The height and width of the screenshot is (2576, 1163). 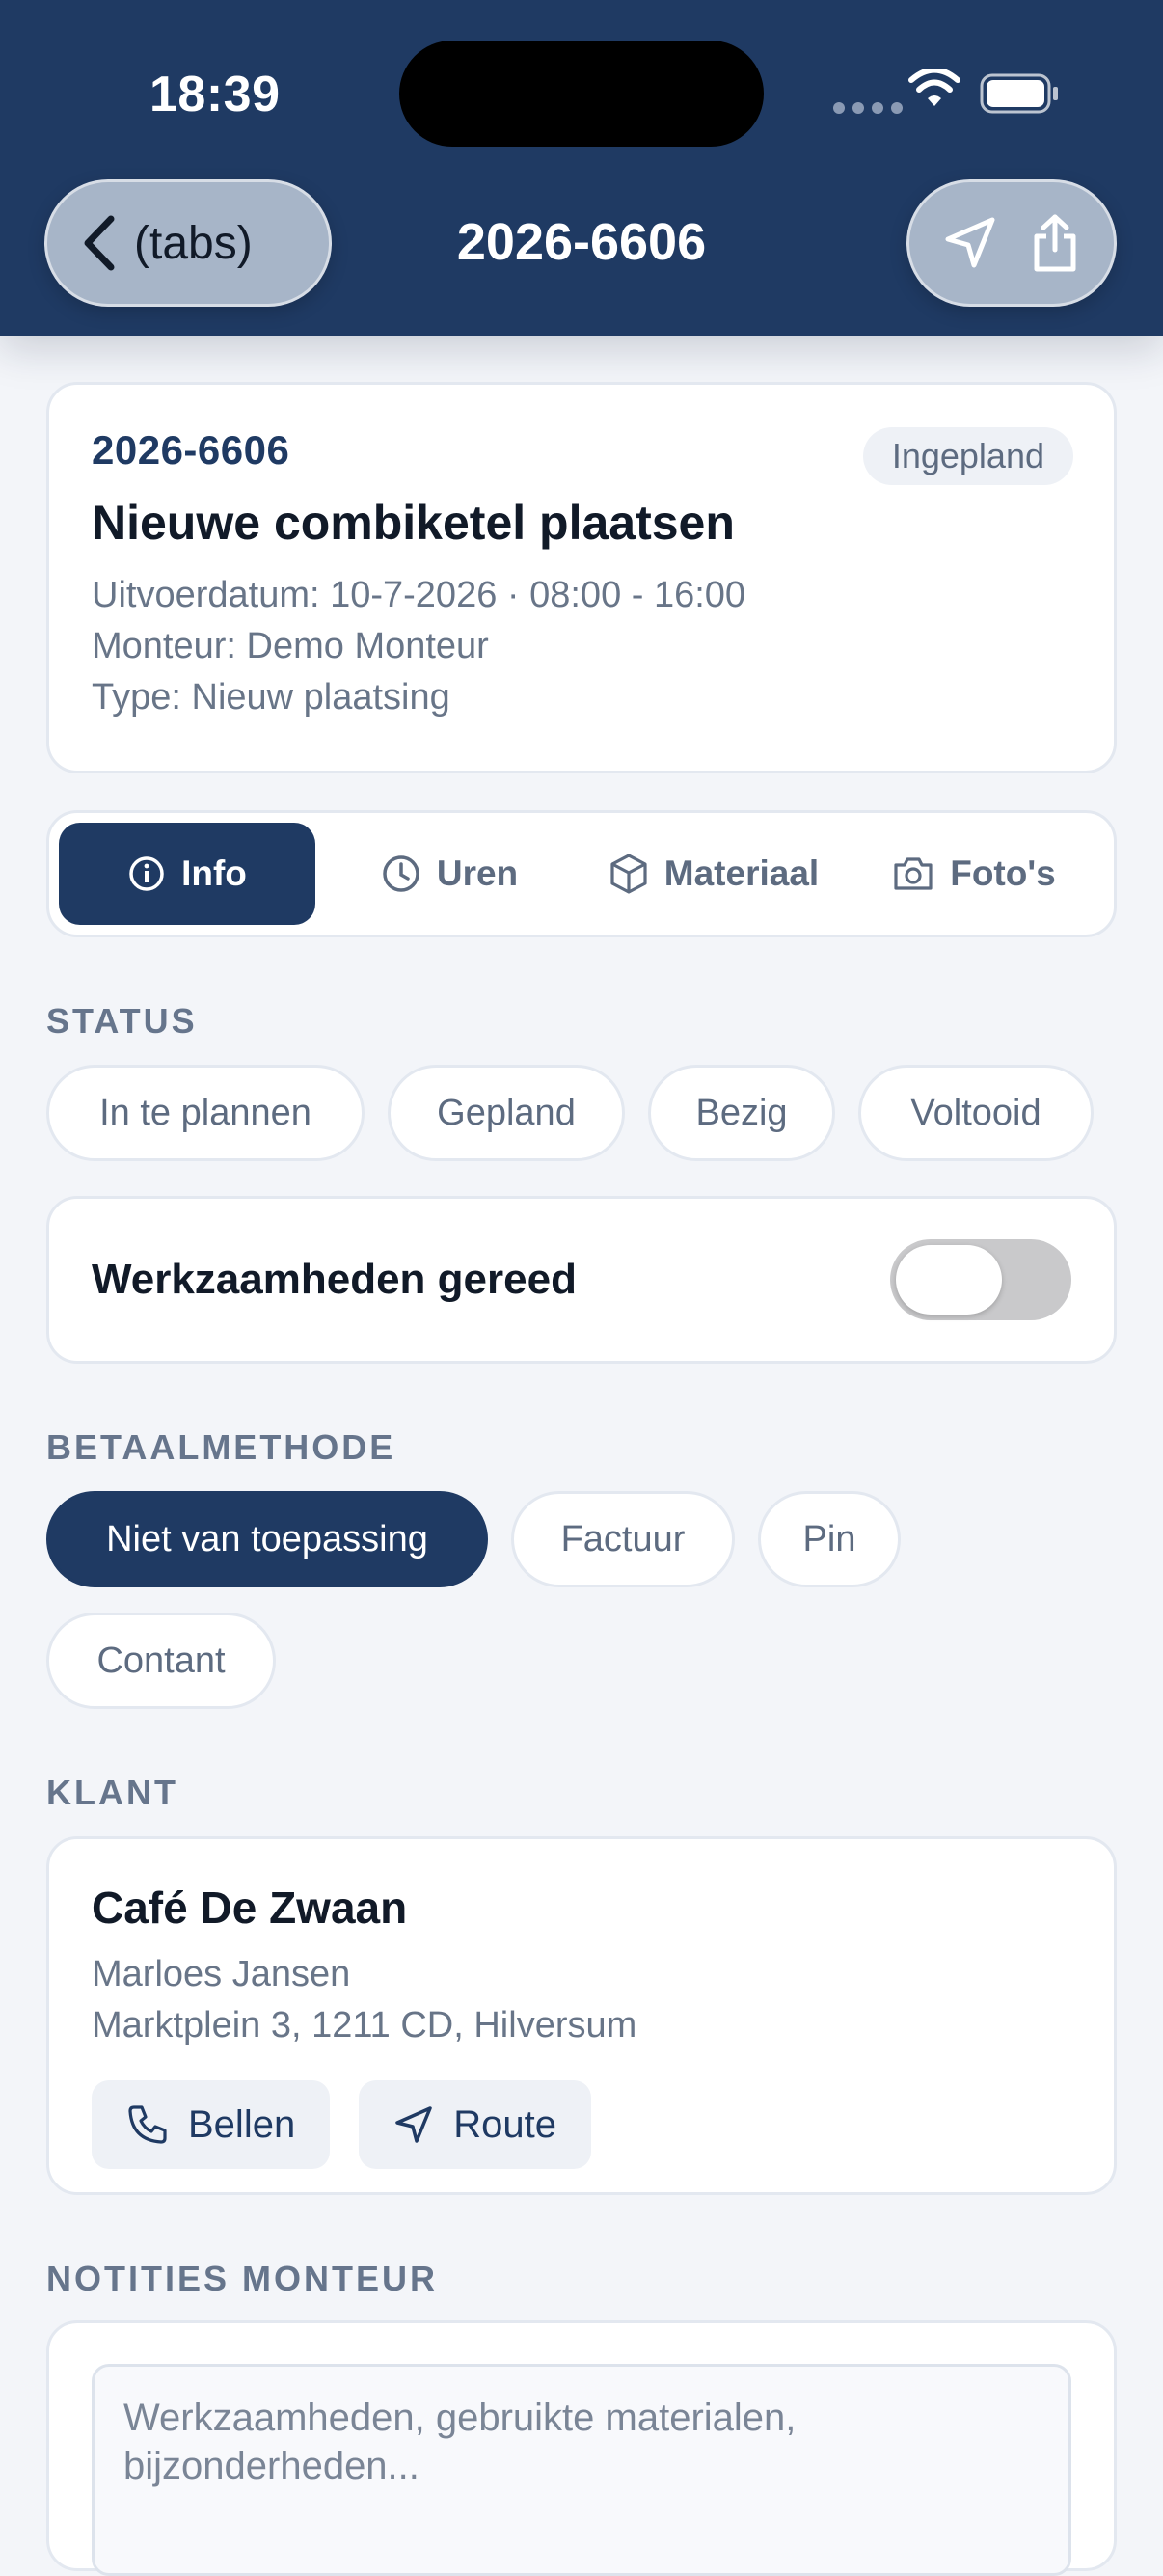 I want to click on payment-option-factuur: Factuur, so click(x=623, y=1539).